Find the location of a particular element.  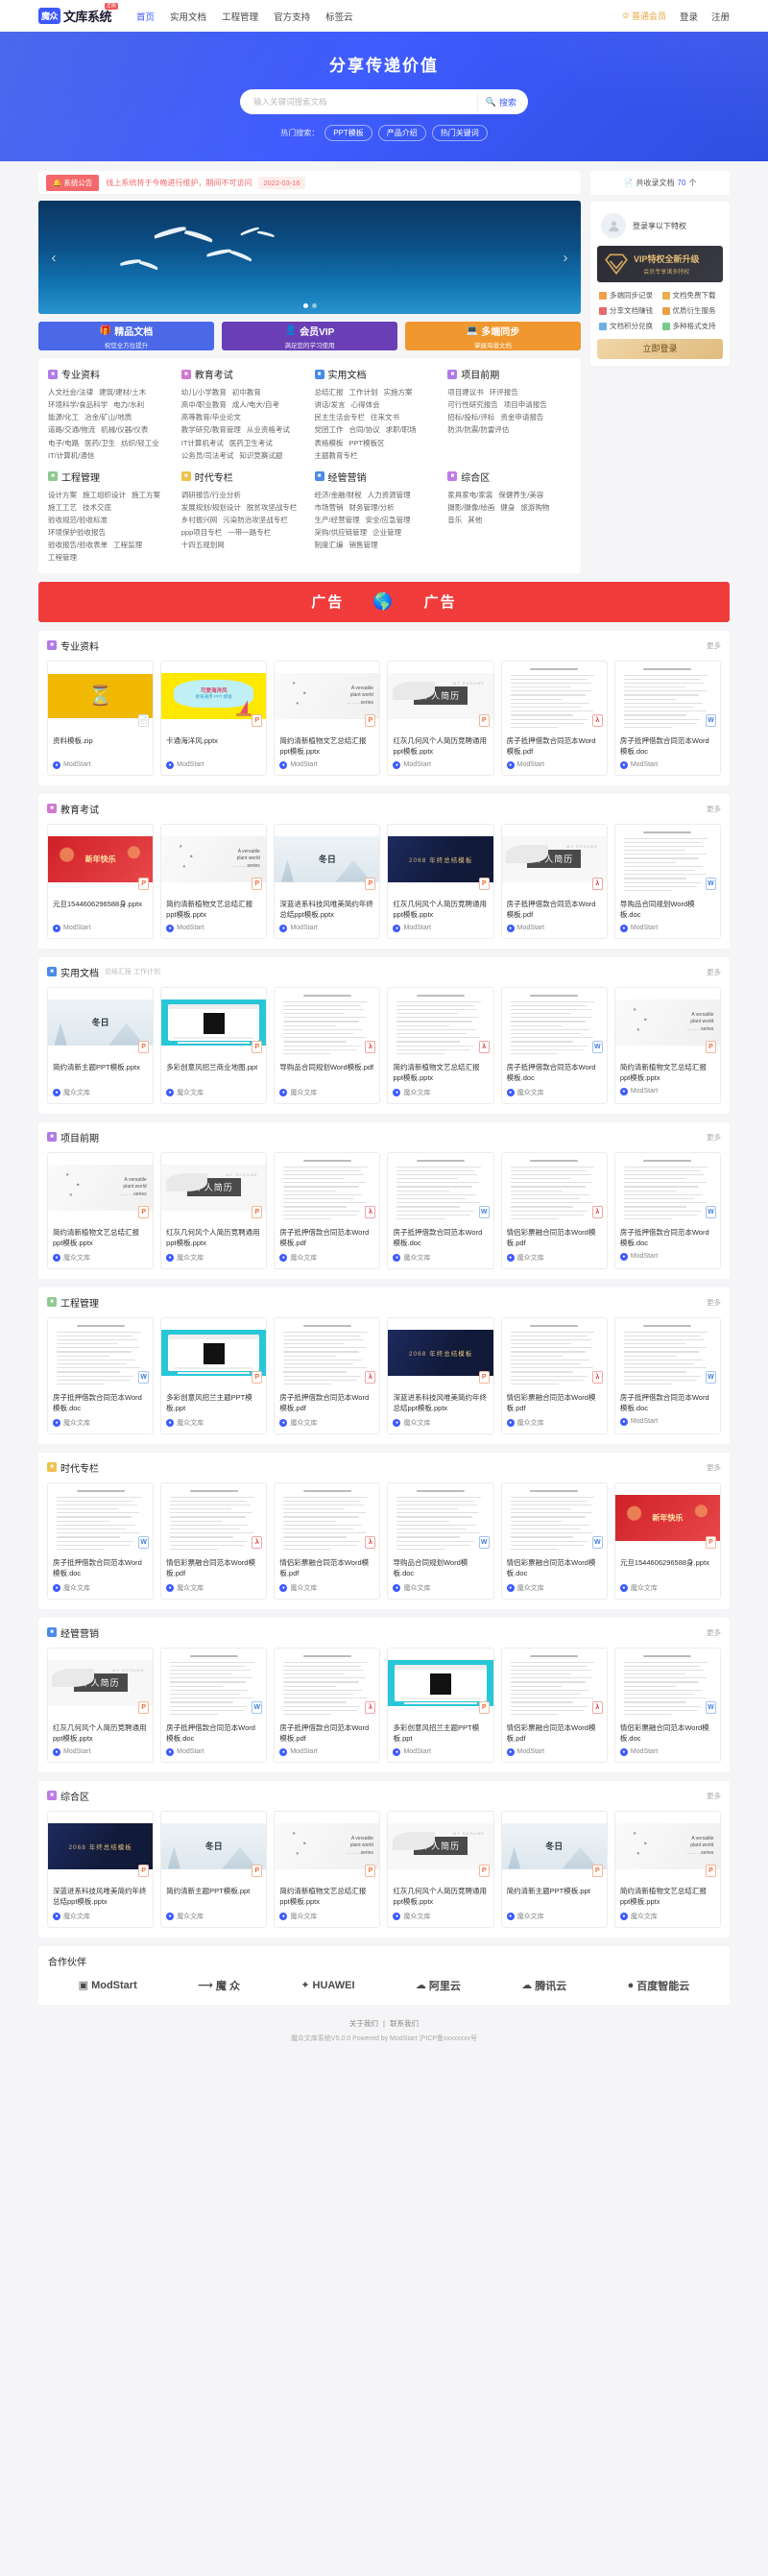

category-link: 旅游购物 is located at coordinates (534, 507).